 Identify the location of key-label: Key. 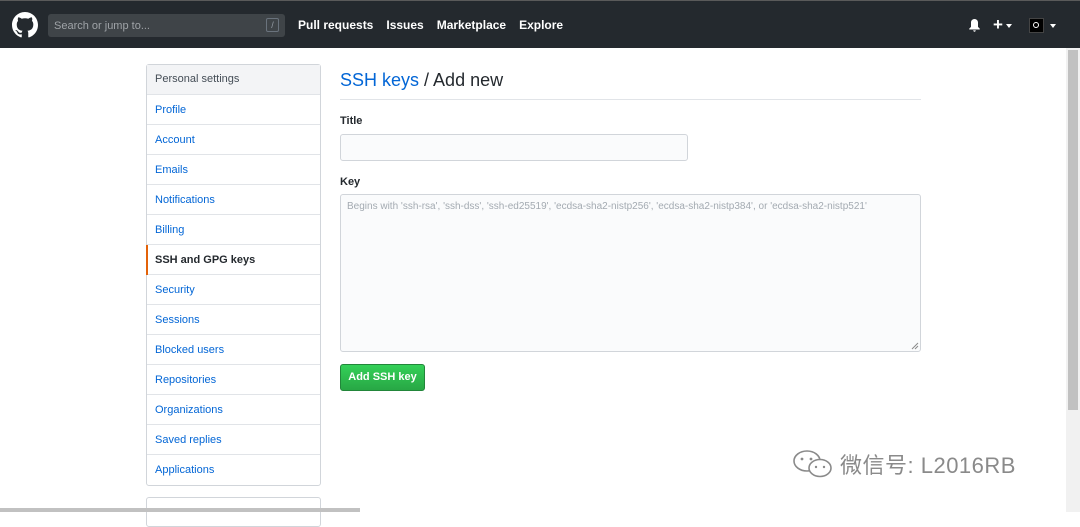
(350, 182).